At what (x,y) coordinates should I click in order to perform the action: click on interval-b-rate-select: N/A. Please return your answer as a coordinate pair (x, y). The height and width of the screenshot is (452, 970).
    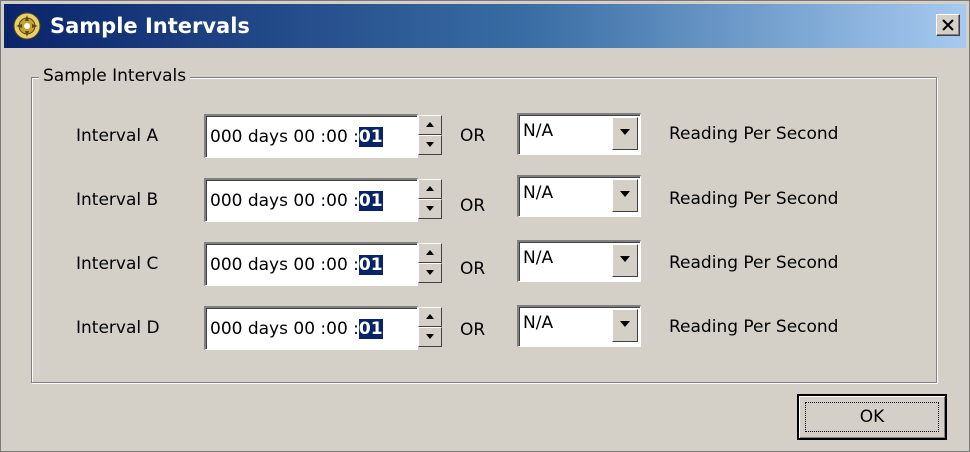
    Looking at the image, I should click on (579, 196).